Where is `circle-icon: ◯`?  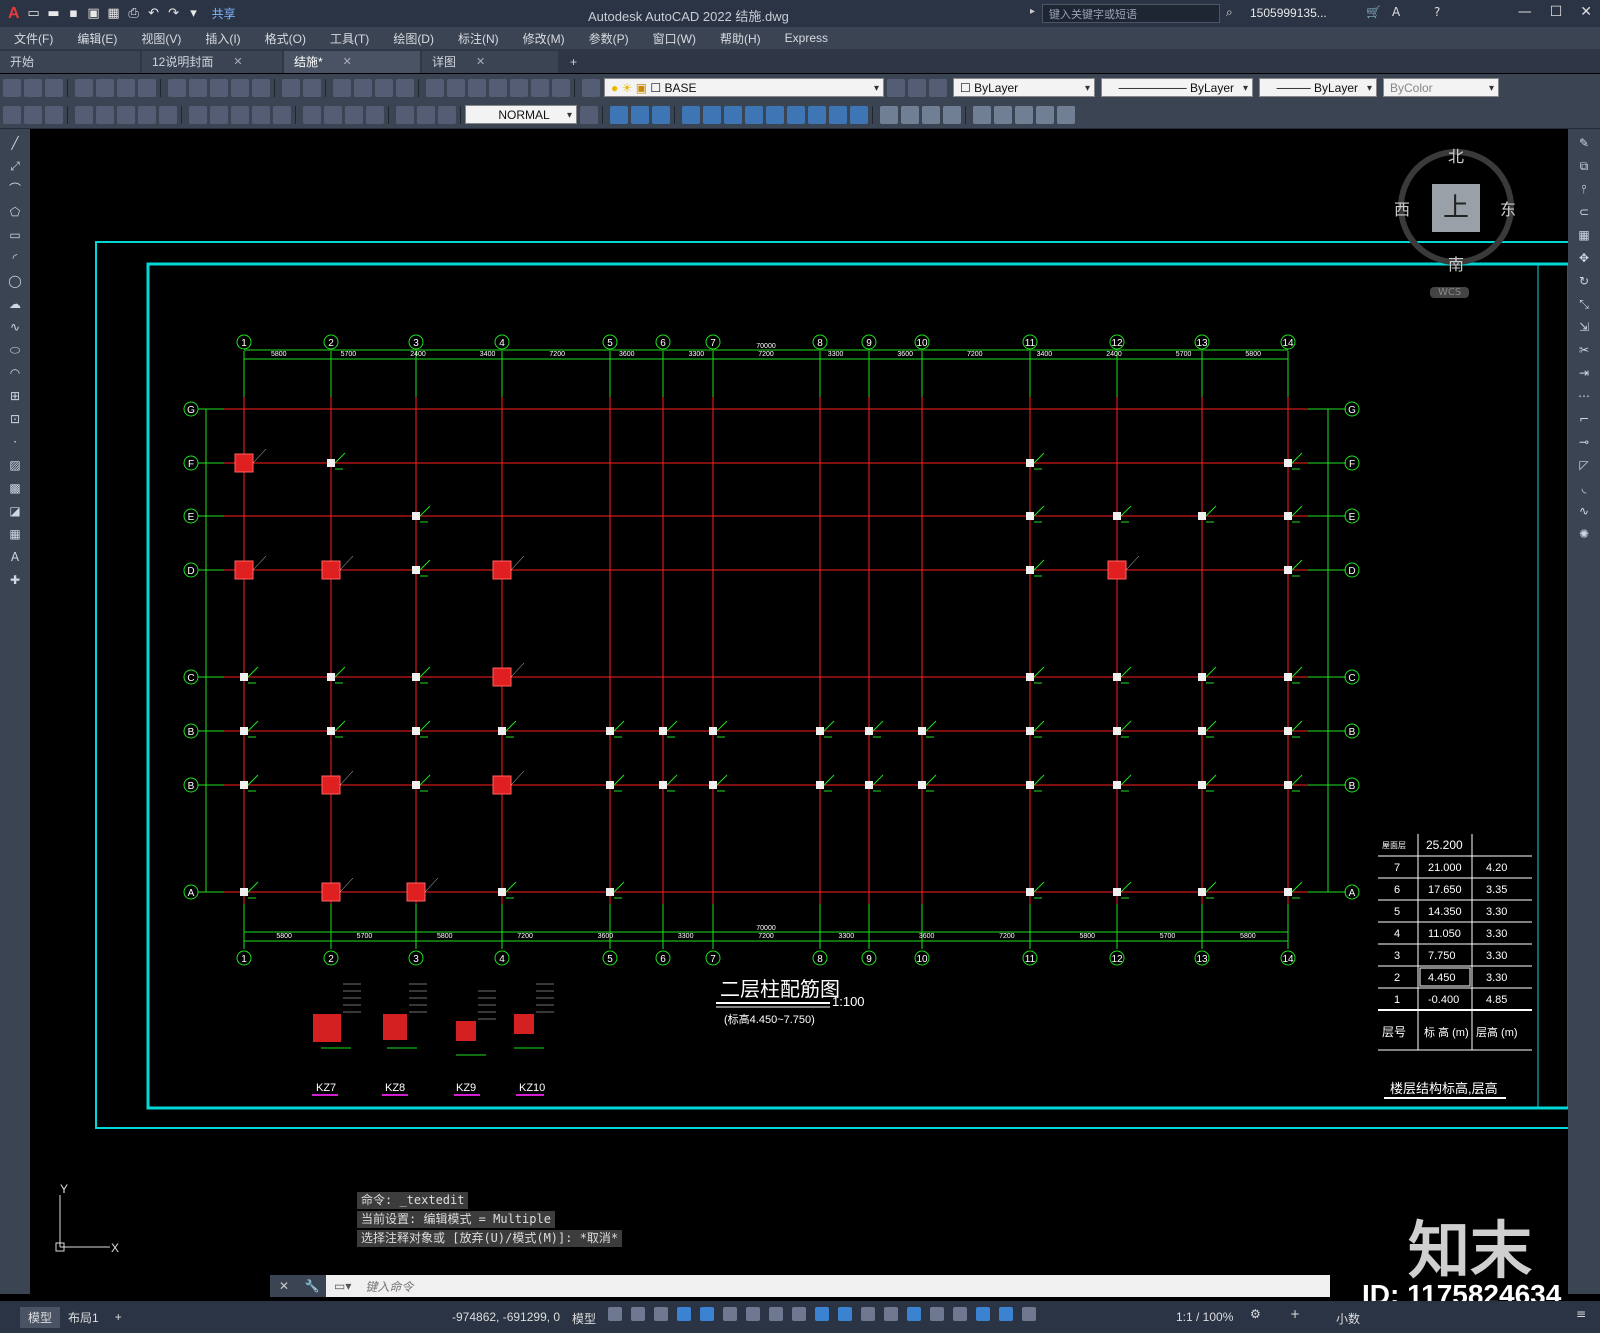 circle-icon: ◯ is located at coordinates (15, 281).